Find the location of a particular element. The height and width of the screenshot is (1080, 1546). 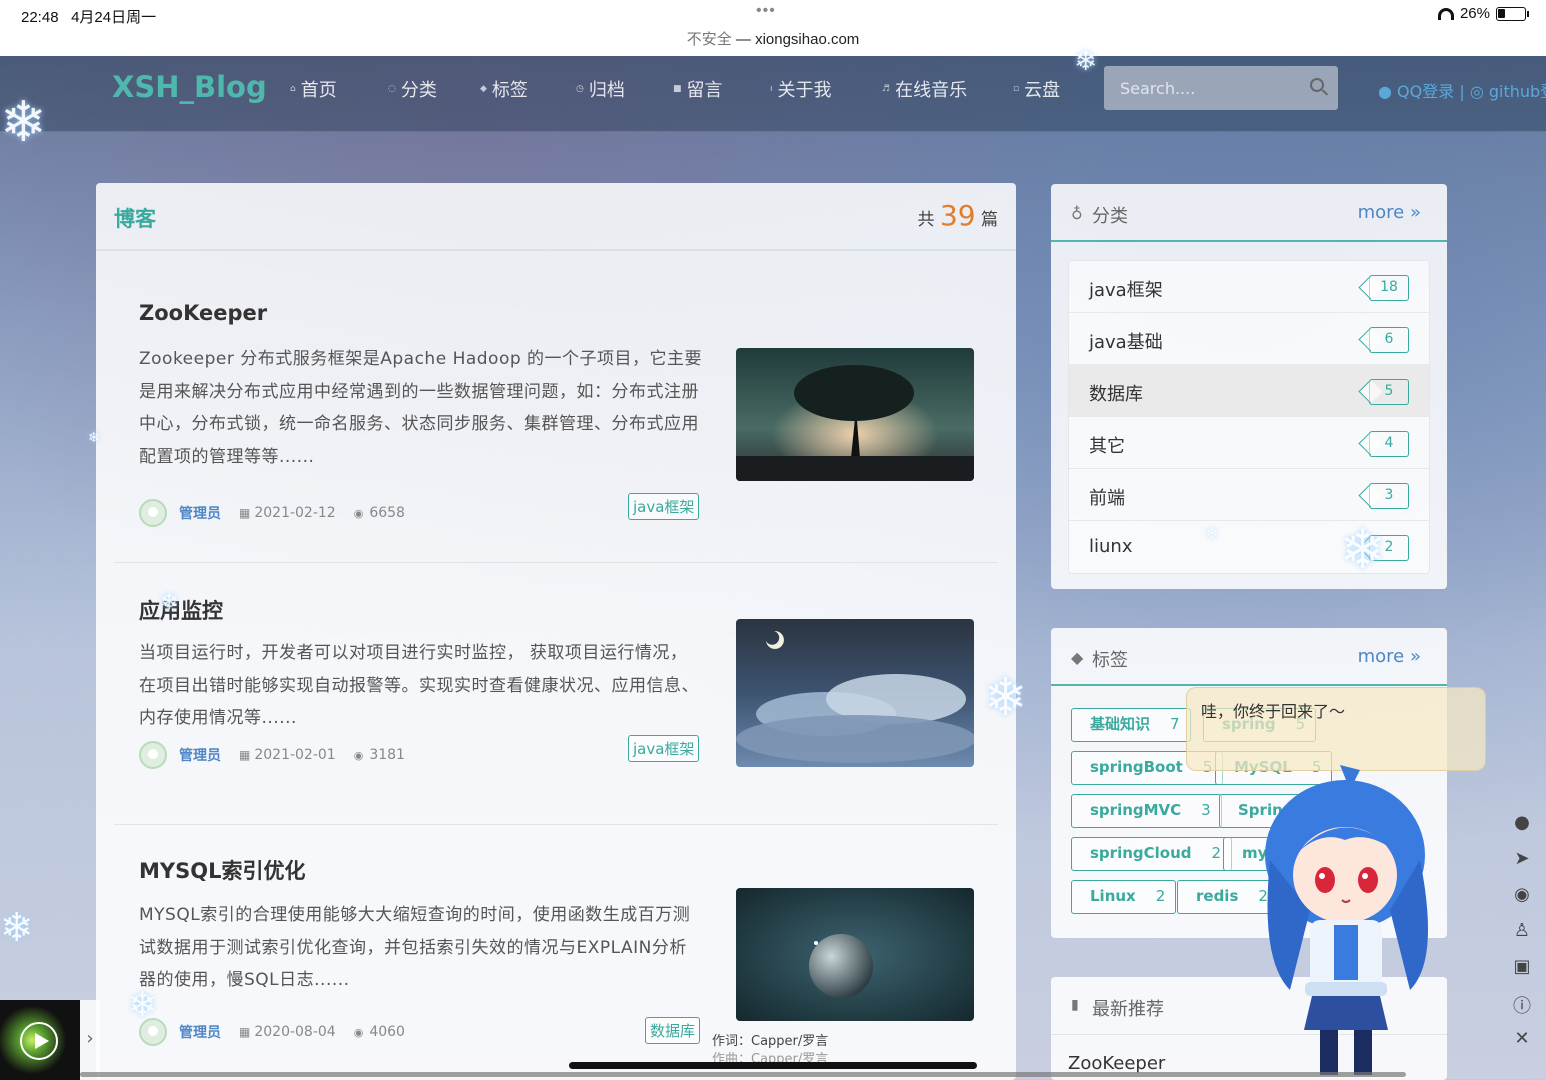

tag-icon: ◆ is located at coordinates (483, 89).